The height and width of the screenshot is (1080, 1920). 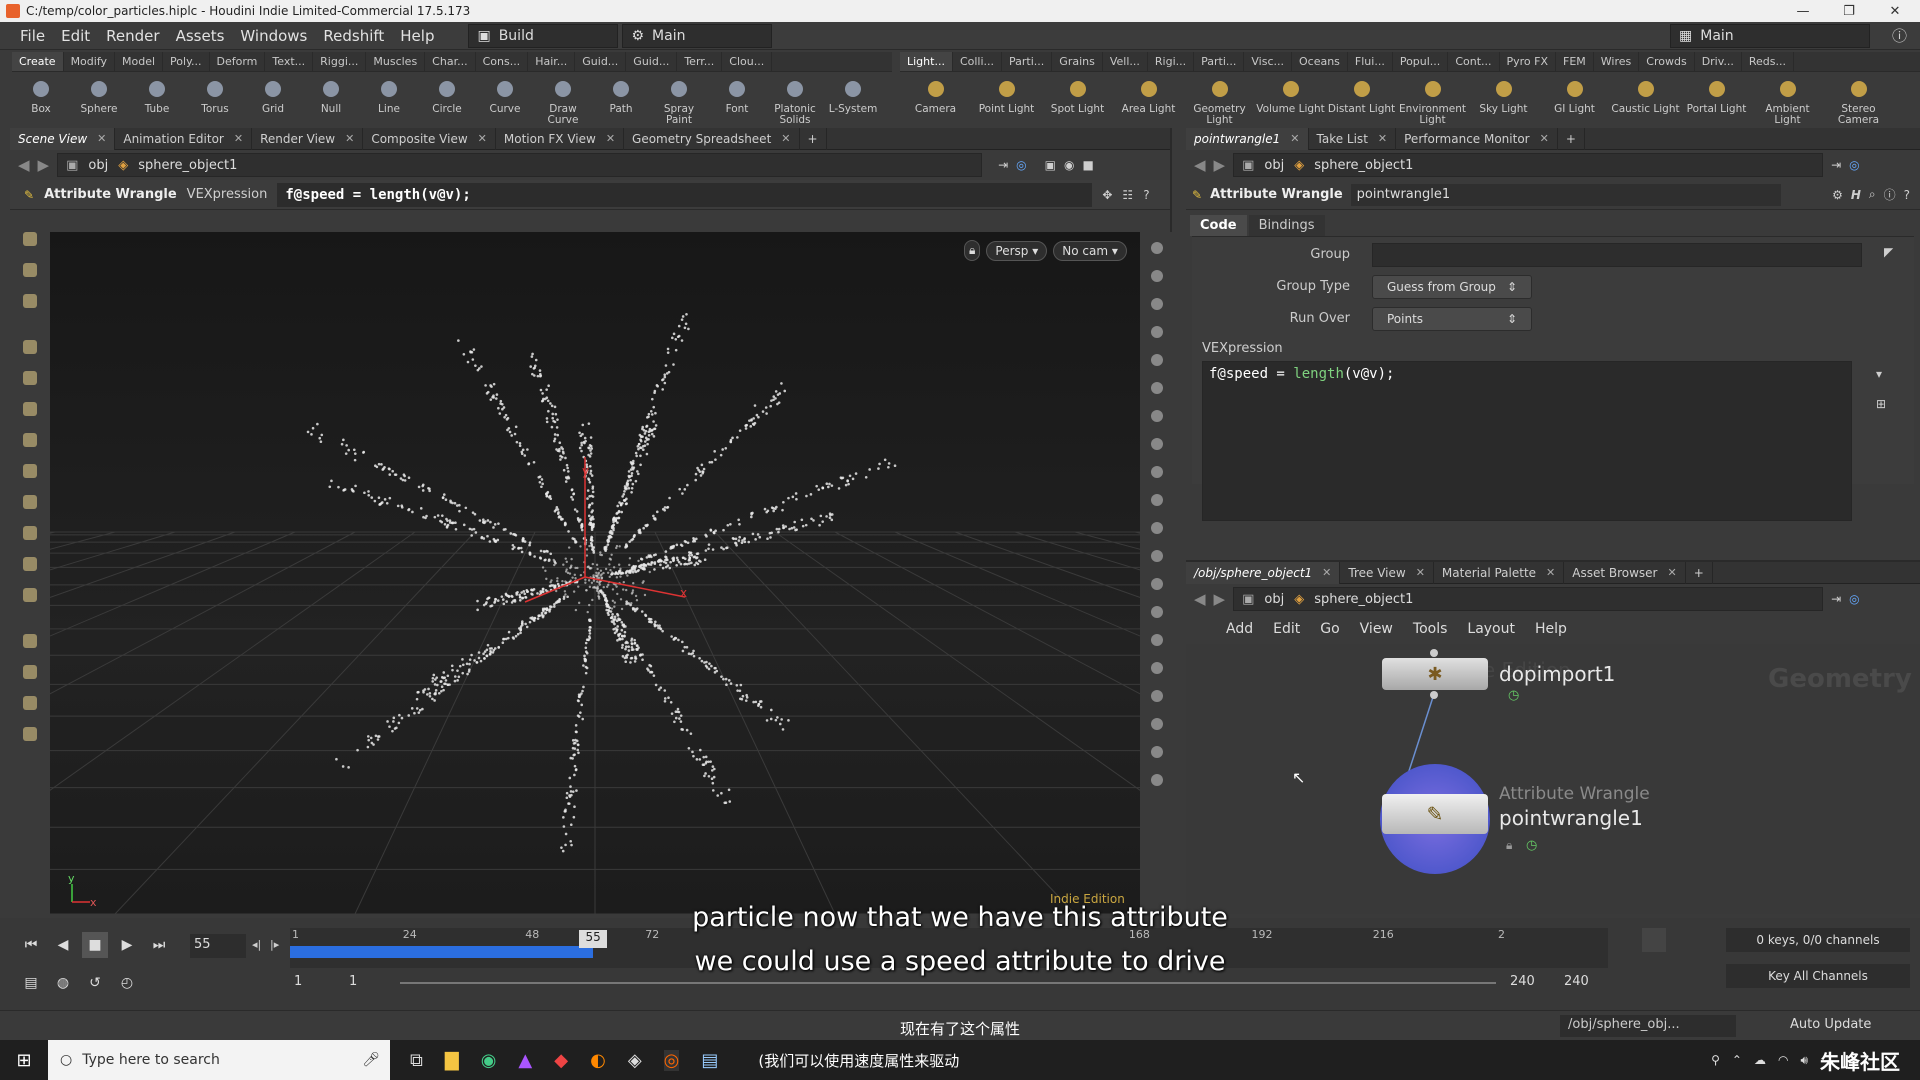 I want to click on tree-icon: ☷, so click(x=1127, y=195).